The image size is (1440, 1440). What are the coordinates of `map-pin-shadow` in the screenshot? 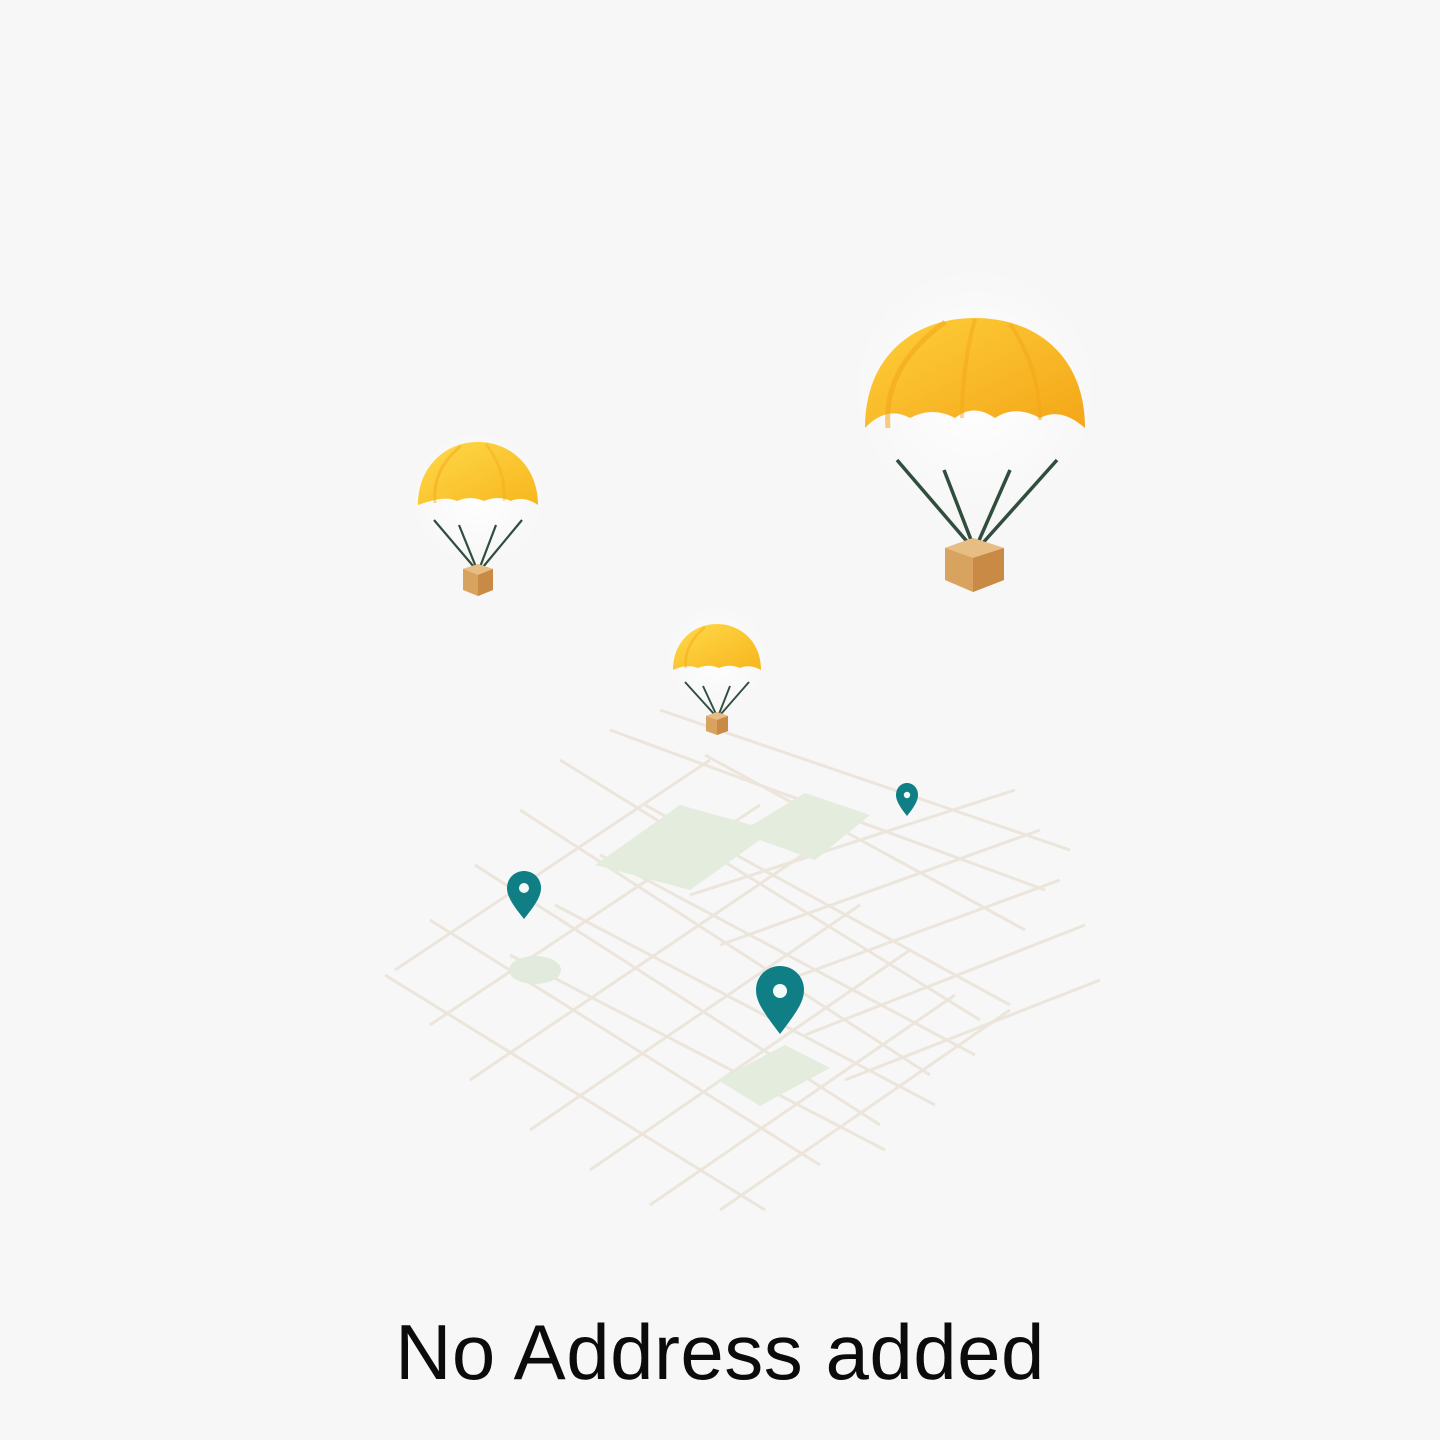 It's located at (535, 970).